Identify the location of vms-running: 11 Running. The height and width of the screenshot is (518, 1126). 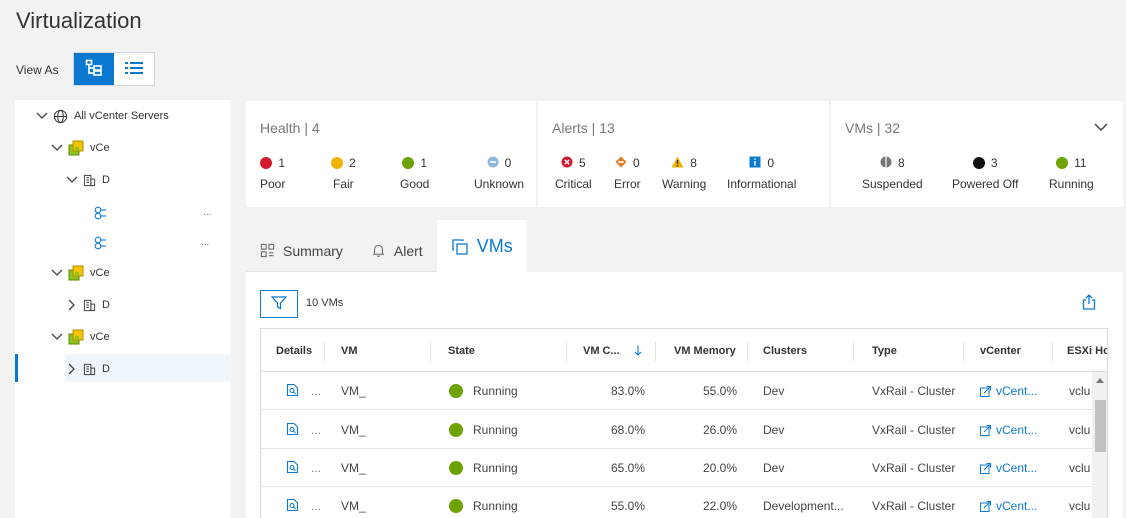
(1071, 173).